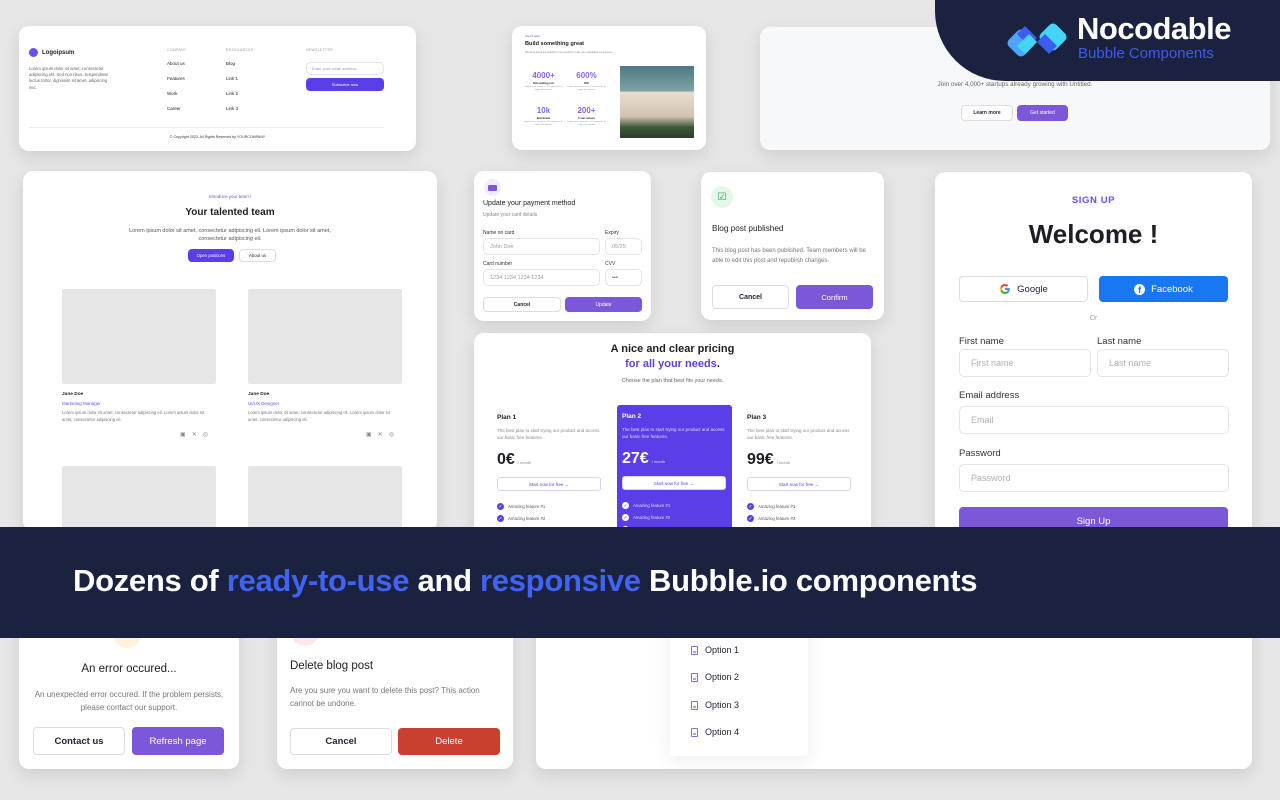  I want to click on building-photo, so click(657, 102).